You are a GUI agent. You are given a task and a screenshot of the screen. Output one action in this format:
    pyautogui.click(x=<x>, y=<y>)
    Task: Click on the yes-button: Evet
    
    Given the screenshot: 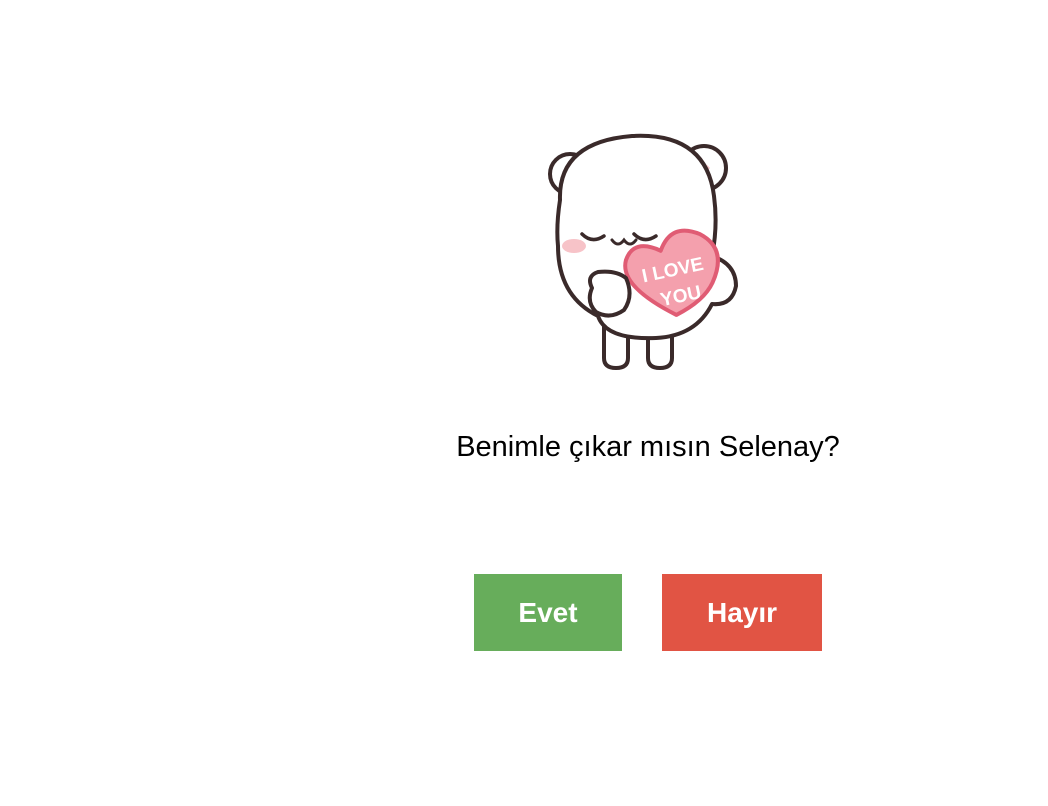 What is the action you would take?
    pyautogui.click(x=548, y=612)
    